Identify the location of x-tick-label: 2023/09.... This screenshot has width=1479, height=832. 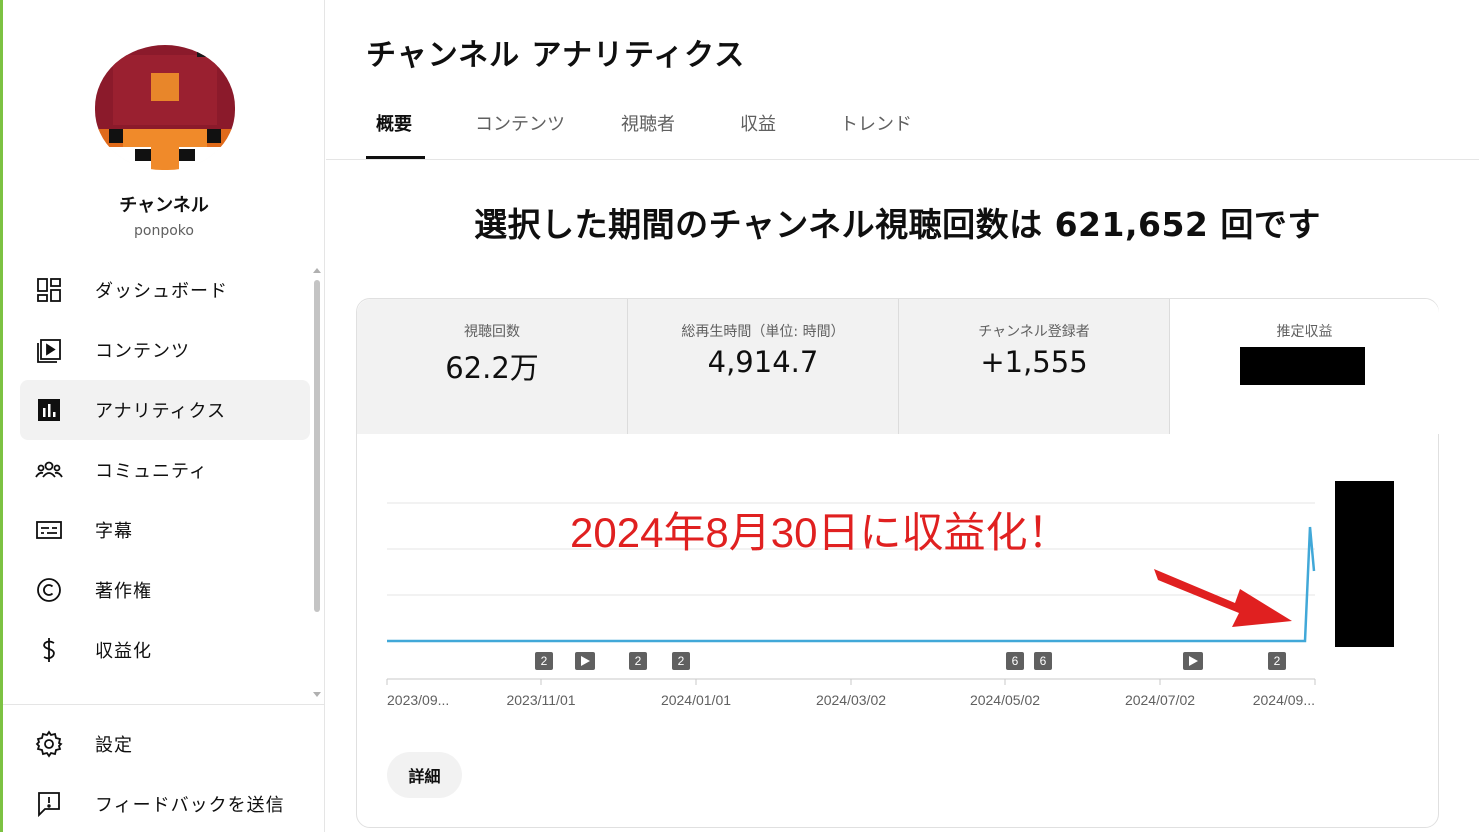
(418, 700).